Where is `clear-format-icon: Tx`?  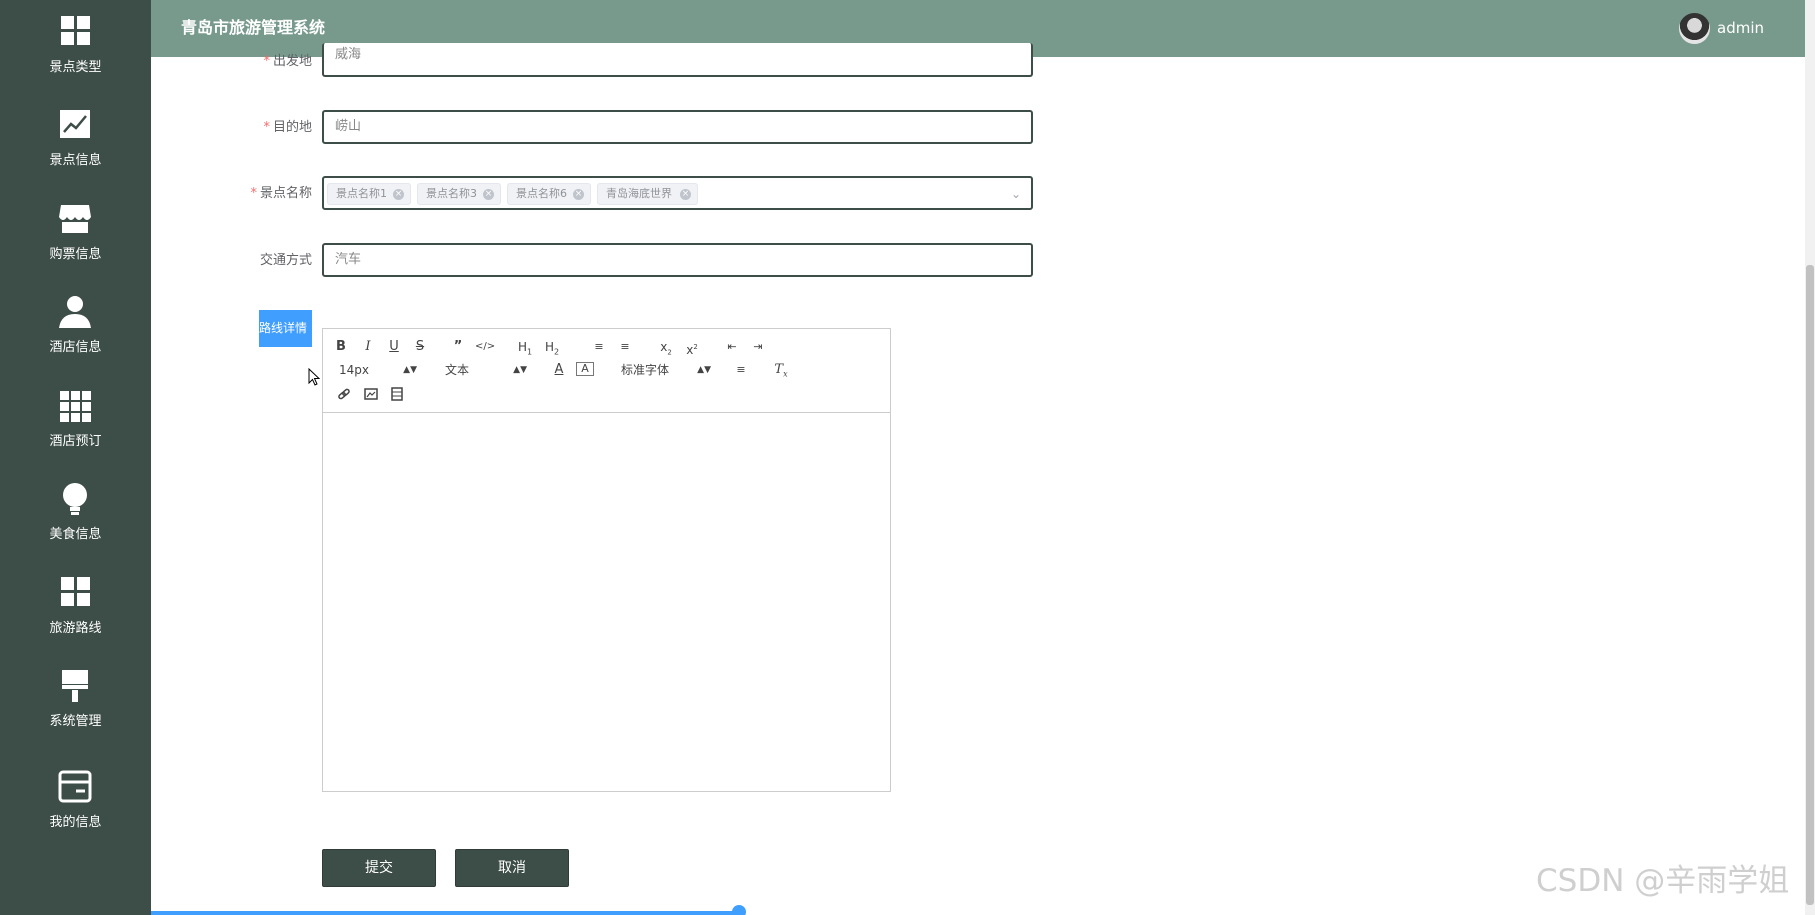
clear-format-icon: Tx is located at coordinates (781, 372).